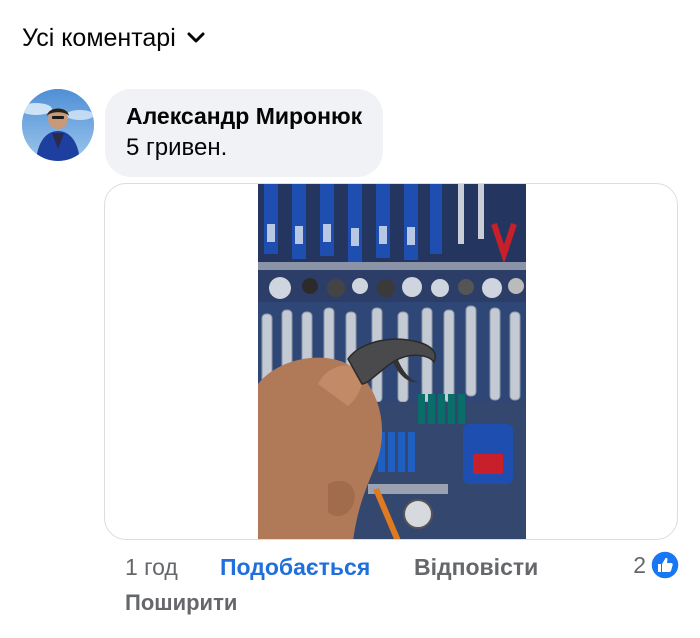 Image resolution: width=700 pixels, height=638 pixels. What do you see at coordinates (181, 603) in the screenshot?
I see `share-button: Поширити` at bounding box center [181, 603].